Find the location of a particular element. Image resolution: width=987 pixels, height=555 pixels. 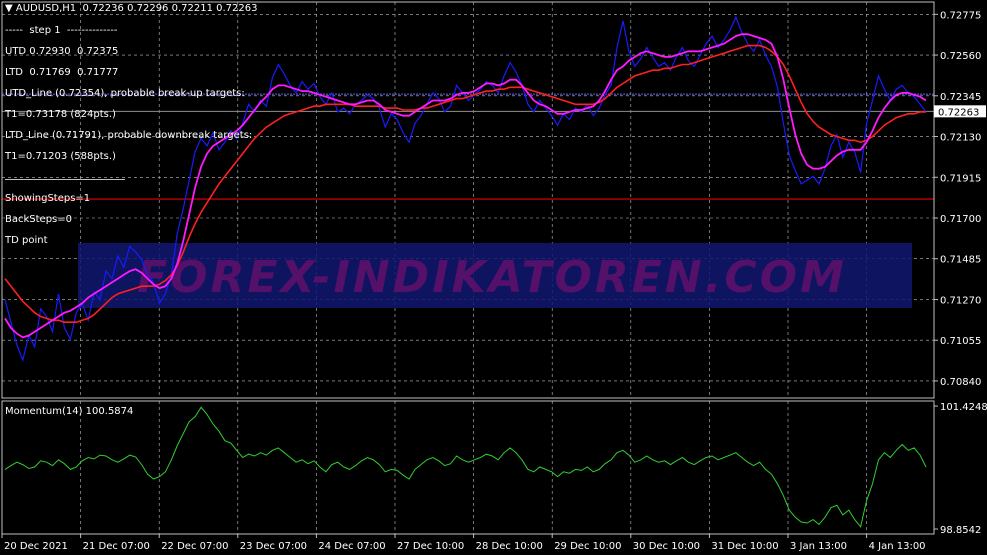

y-tick-label: 0.70840 is located at coordinates (960, 382).